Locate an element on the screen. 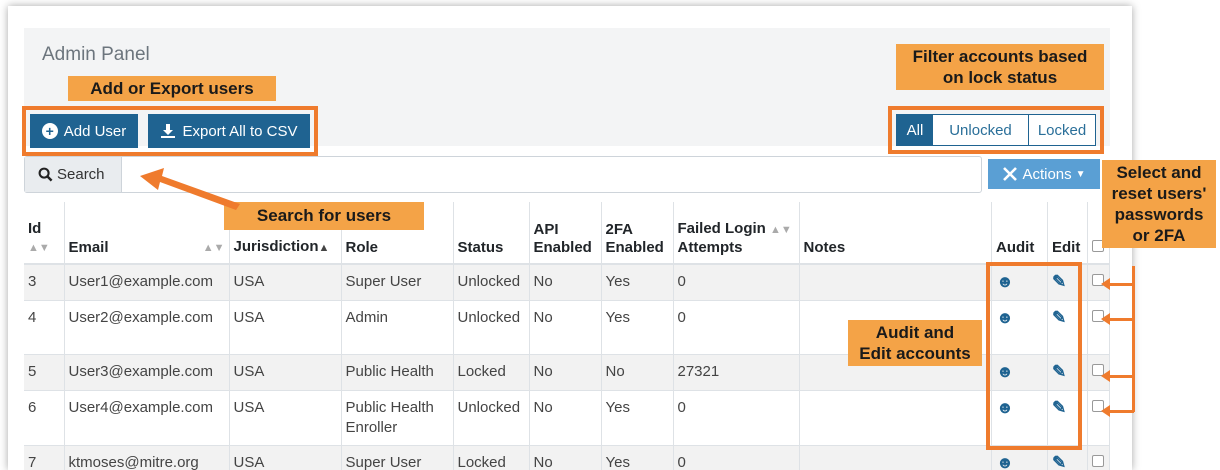 This screenshot has height=470, width=1220. edit-icon: ✎ is located at coordinates (1059, 461).